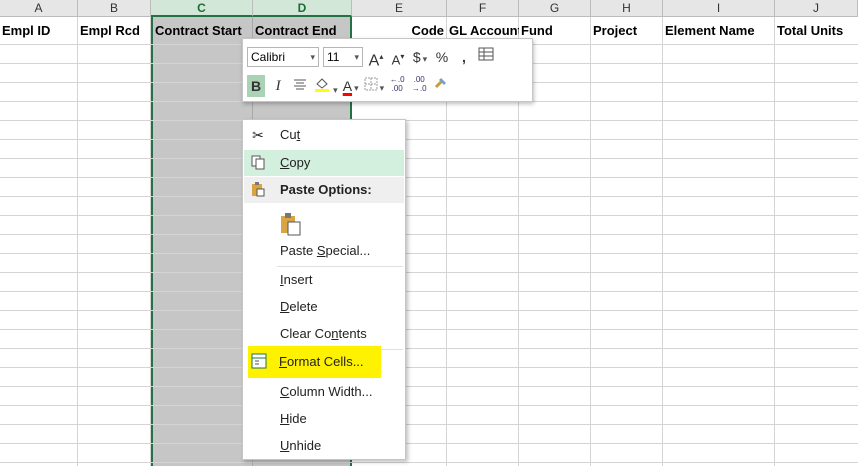 The width and height of the screenshot is (858, 466). Describe the element at coordinates (399, 8) in the screenshot. I see `column-header-e: E` at that location.